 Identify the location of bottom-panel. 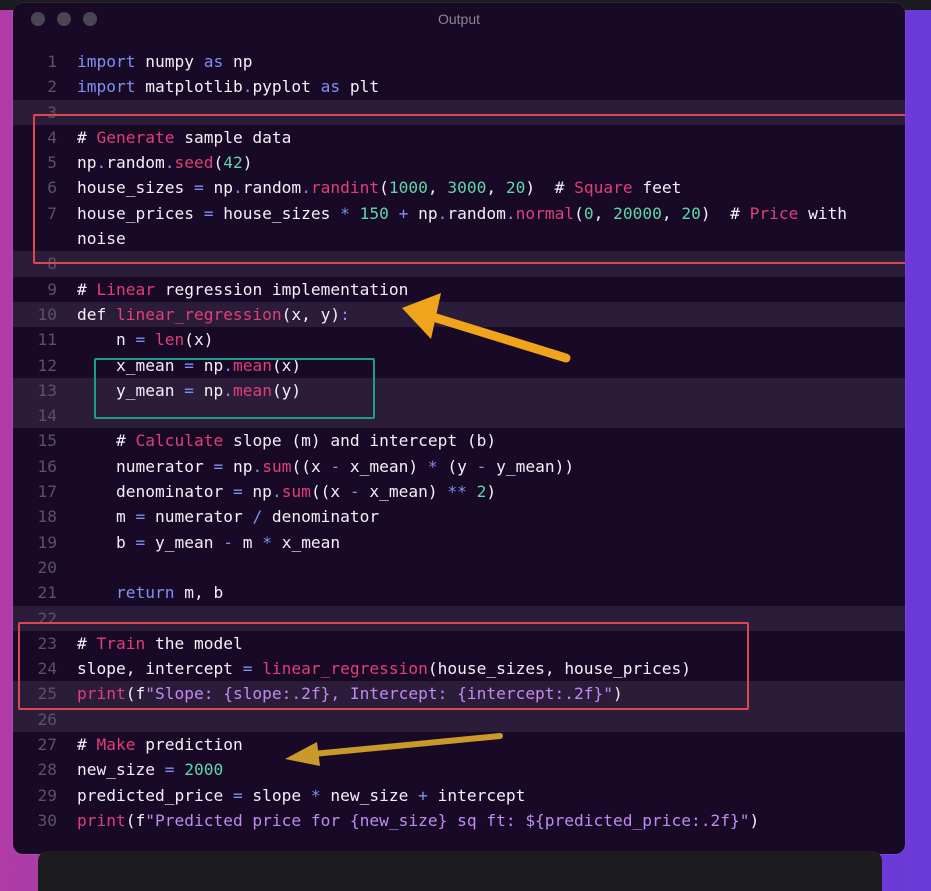
(460, 871).